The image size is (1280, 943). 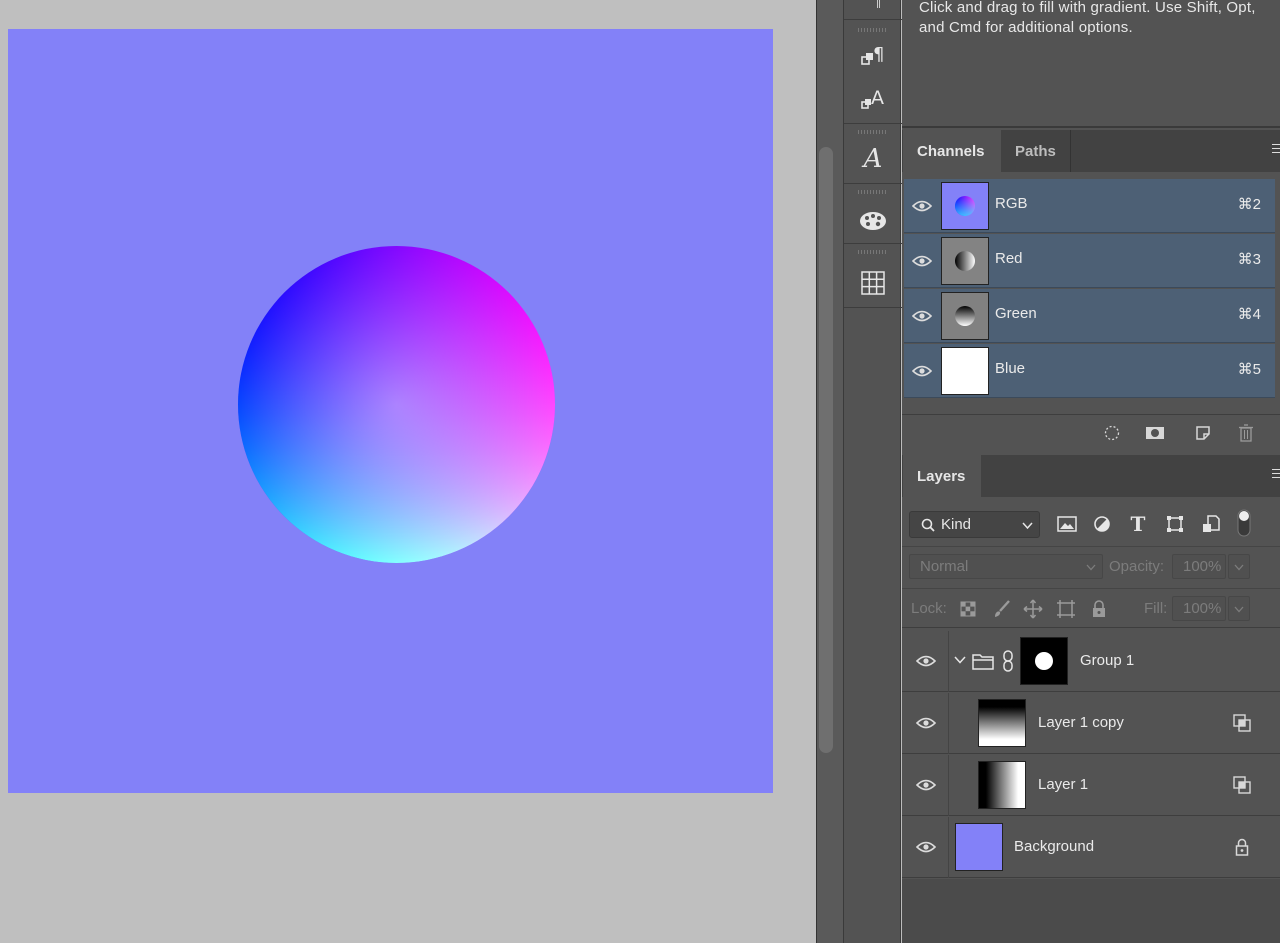 What do you see at coordinates (942, 476) in the screenshot?
I see `tab-layers: Layers` at bounding box center [942, 476].